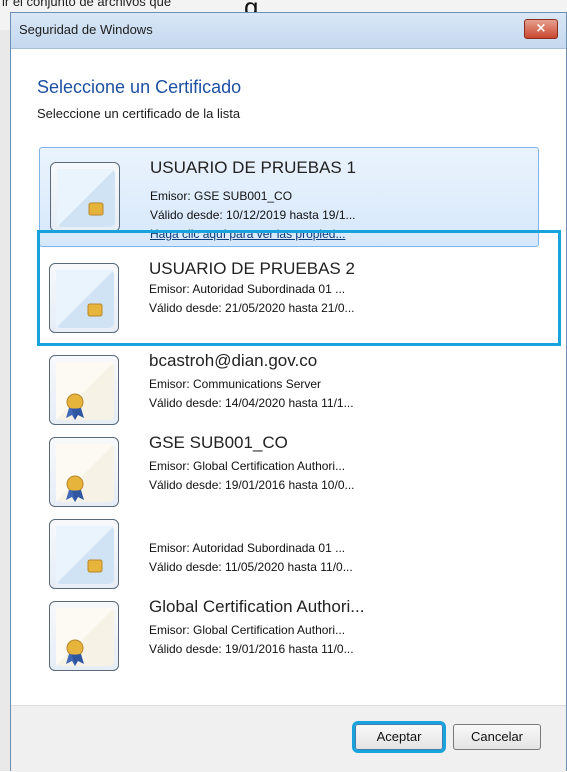 The image size is (567, 772). I want to click on accept-button: Aceptar, so click(399, 737).